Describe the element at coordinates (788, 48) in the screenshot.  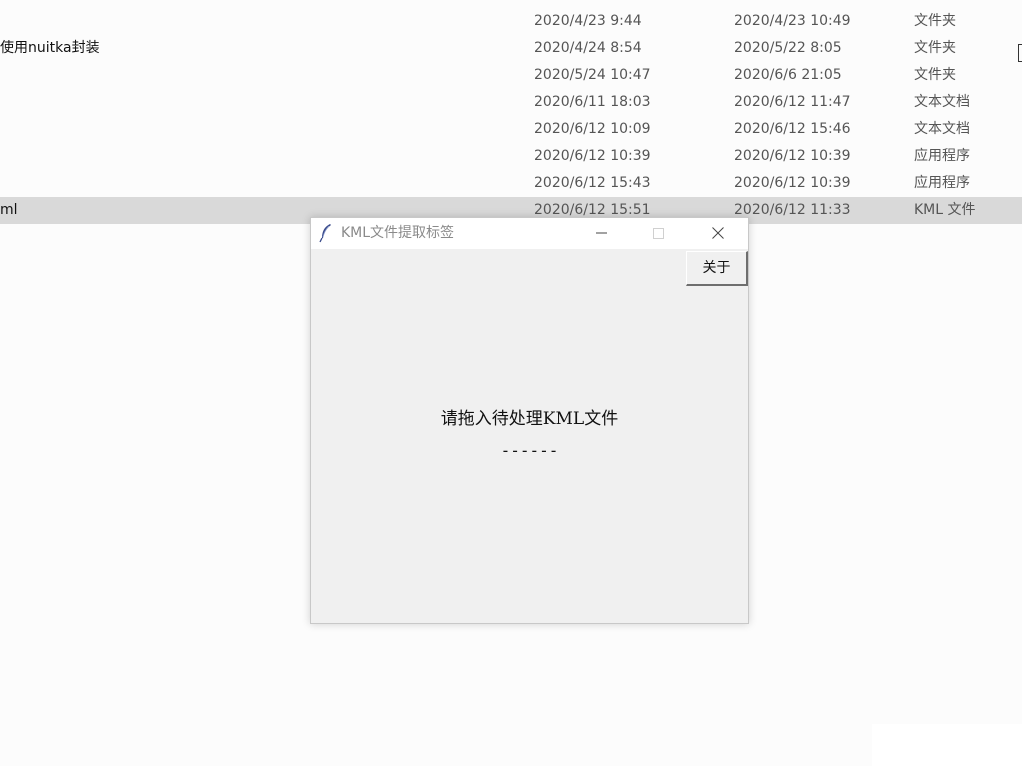
I see `file-created-date: 2020/5/22 8:05` at that location.